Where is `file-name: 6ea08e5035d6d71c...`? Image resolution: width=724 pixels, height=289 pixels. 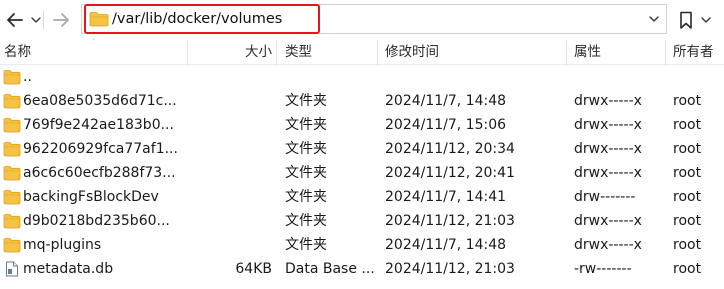 file-name: 6ea08e5035d6d71c... is located at coordinates (100, 101).